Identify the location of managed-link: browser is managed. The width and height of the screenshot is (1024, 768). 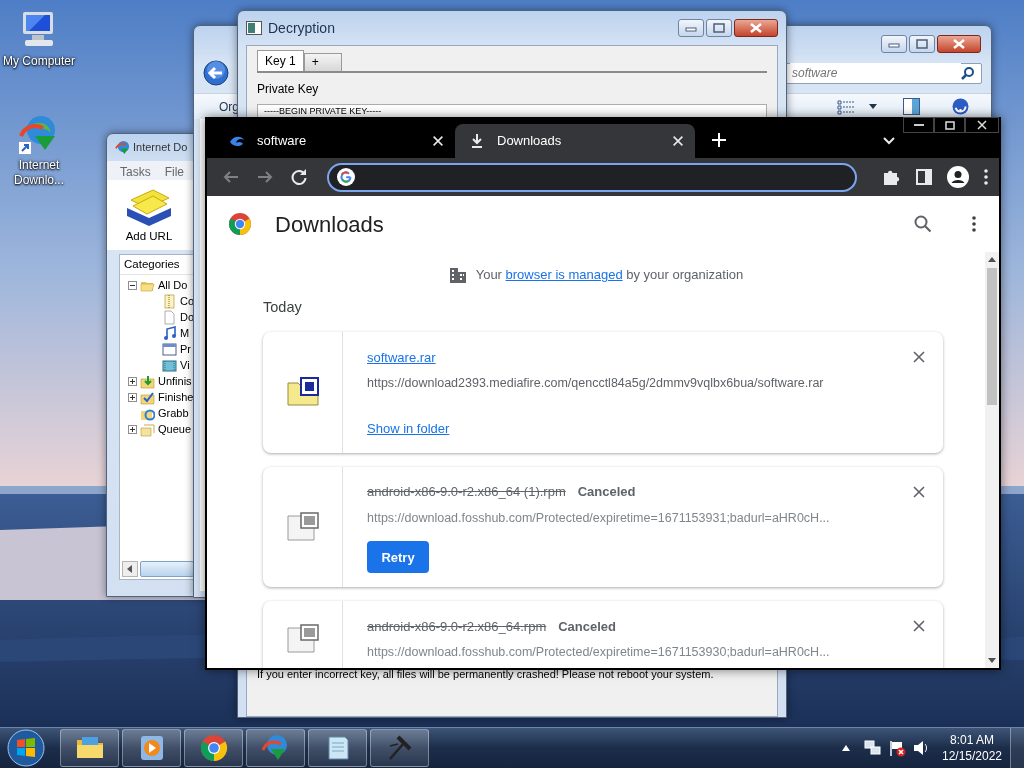
(564, 274).